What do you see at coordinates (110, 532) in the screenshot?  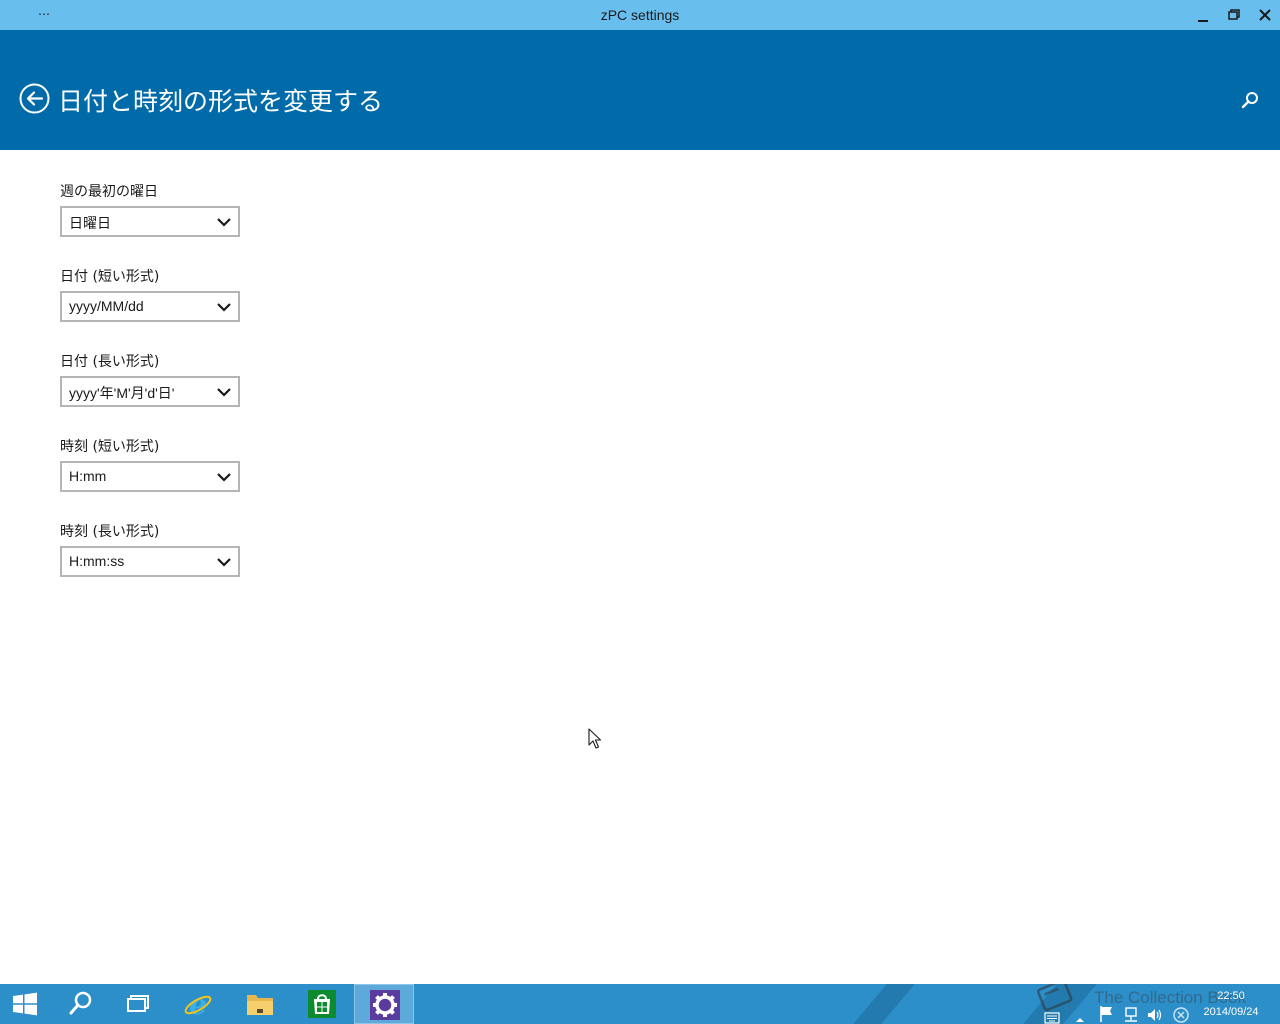 I see `long-time-label: 時刻 (長い形式)` at bounding box center [110, 532].